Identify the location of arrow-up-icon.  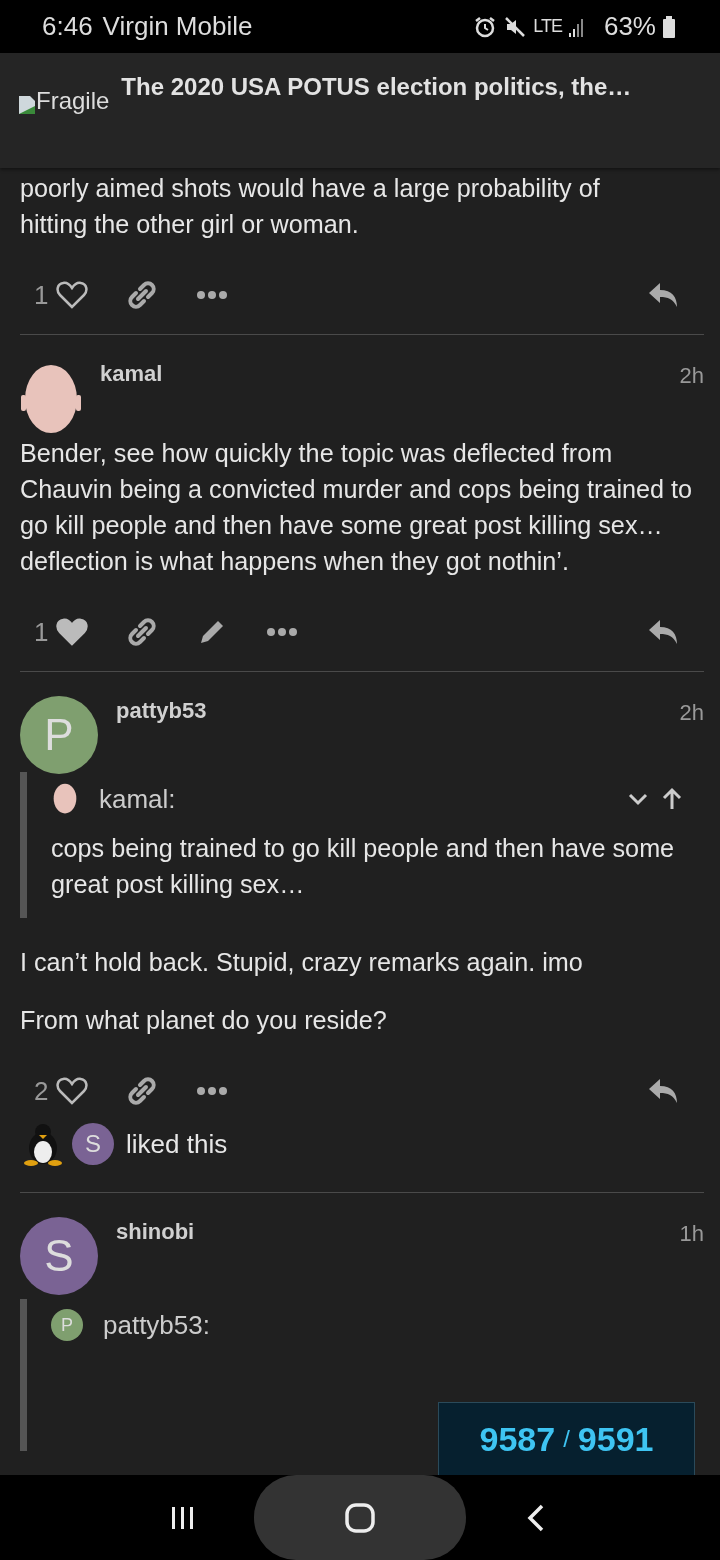
(672, 799).